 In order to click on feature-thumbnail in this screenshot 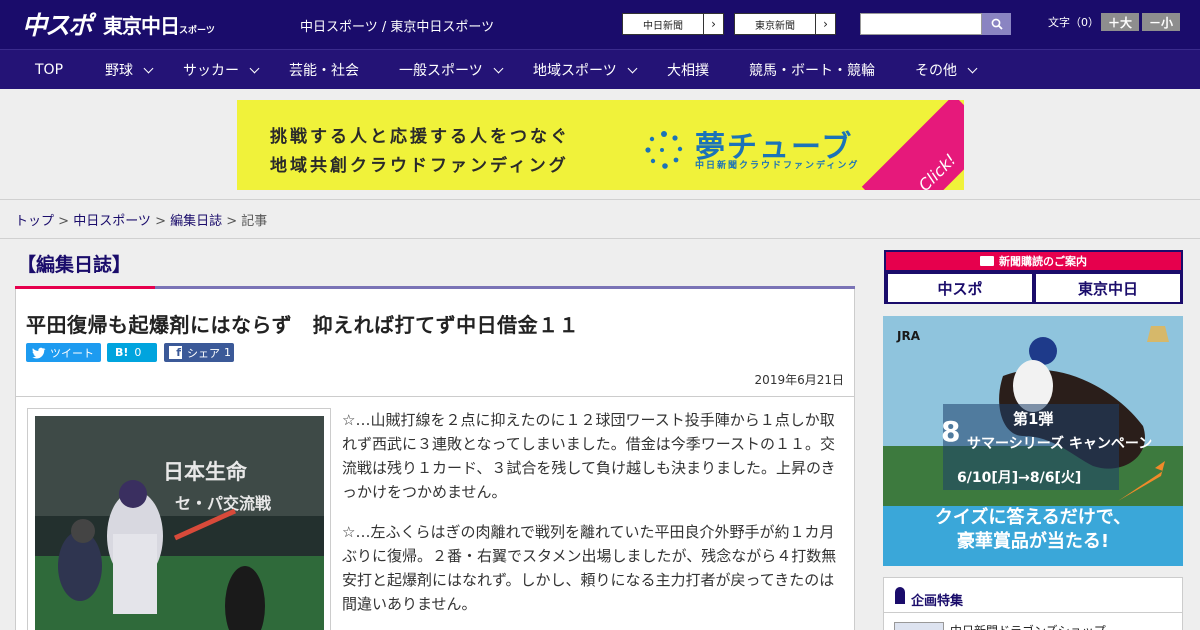, I will do `click(919, 626)`.